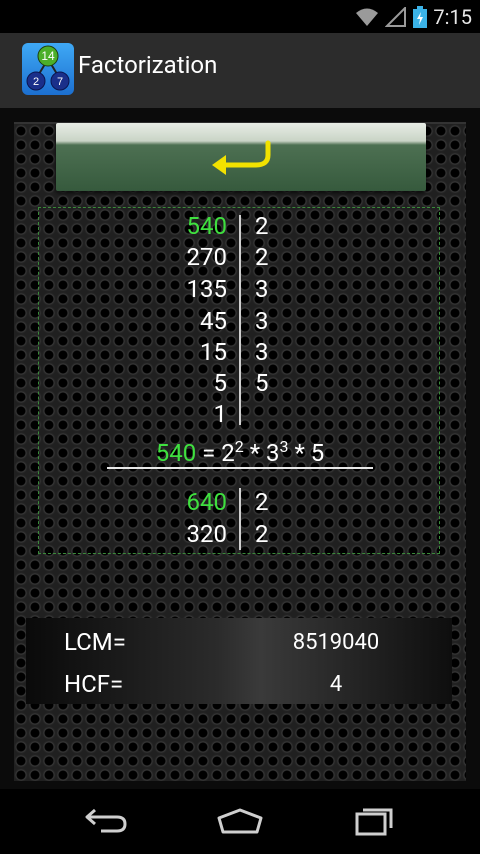 The image size is (480, 854). What do you see at coordinates (206, 502) in the screenshot?
I see `dividend: 640` at bounding box center [206, 502].